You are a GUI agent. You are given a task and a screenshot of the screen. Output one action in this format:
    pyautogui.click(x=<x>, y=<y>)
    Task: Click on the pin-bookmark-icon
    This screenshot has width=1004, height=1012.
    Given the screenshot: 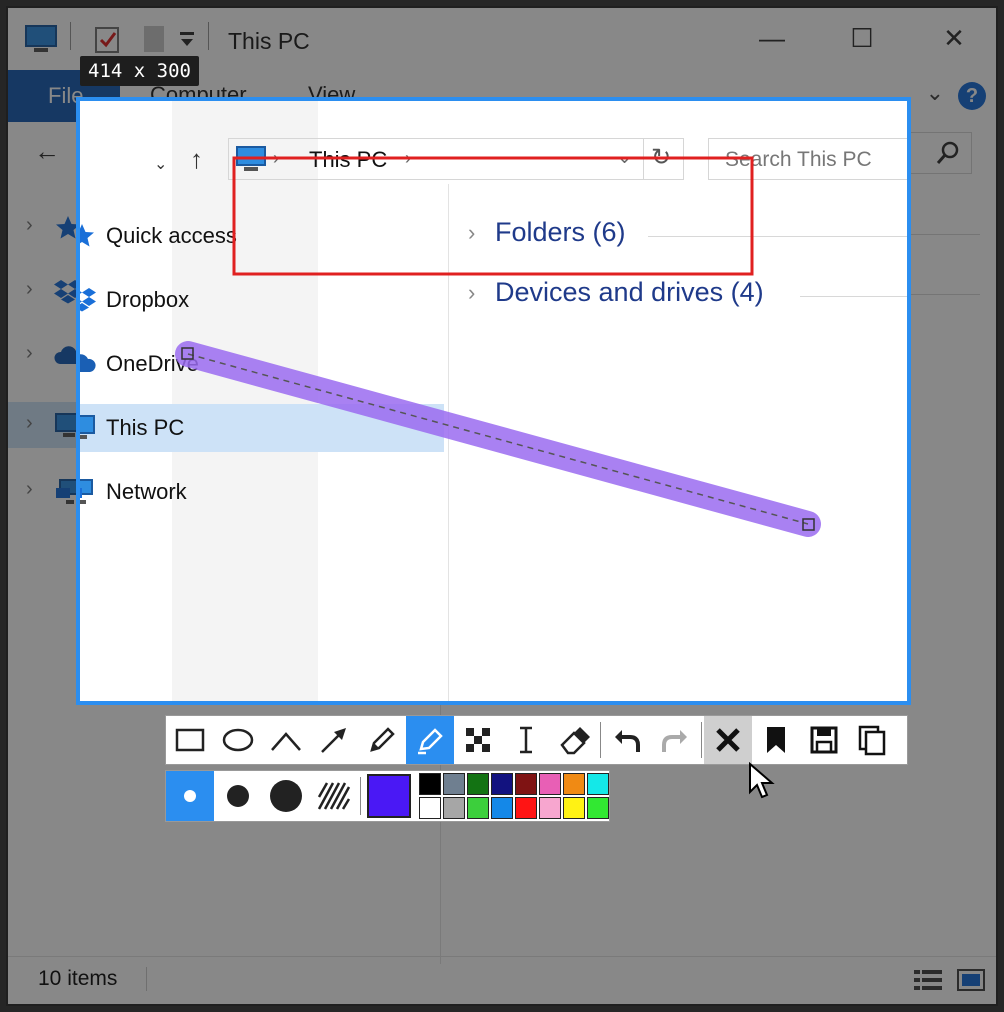 What is the action you would take?
    pyautogui.click(x=776, y=740)
    